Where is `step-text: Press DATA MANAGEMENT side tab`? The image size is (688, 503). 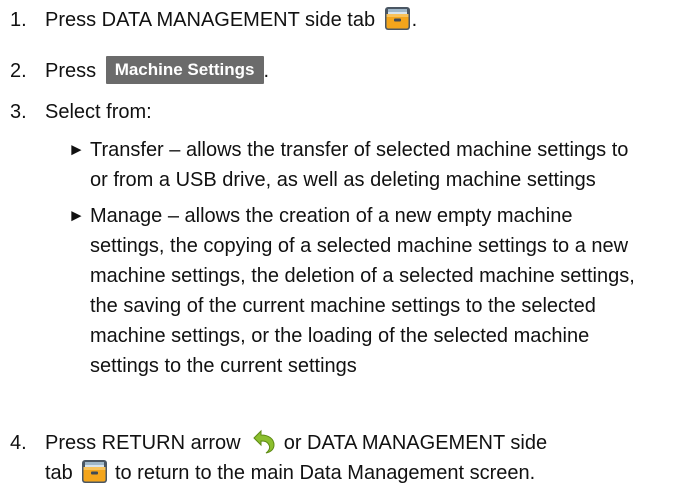
step-text: Press DATA MANAGEMENT side tab is located at coordinates (210, 20).